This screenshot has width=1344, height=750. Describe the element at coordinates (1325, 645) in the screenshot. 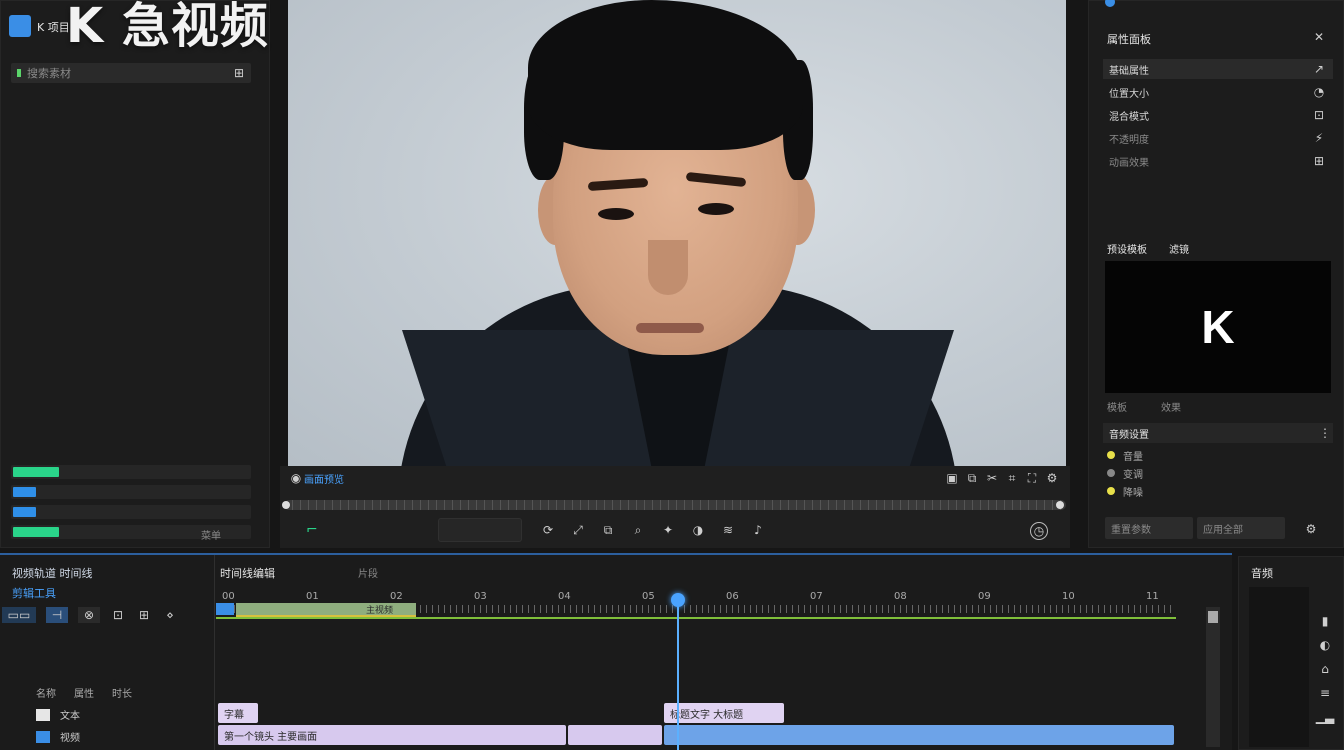

I see `mute-icon: ◐` at that location.